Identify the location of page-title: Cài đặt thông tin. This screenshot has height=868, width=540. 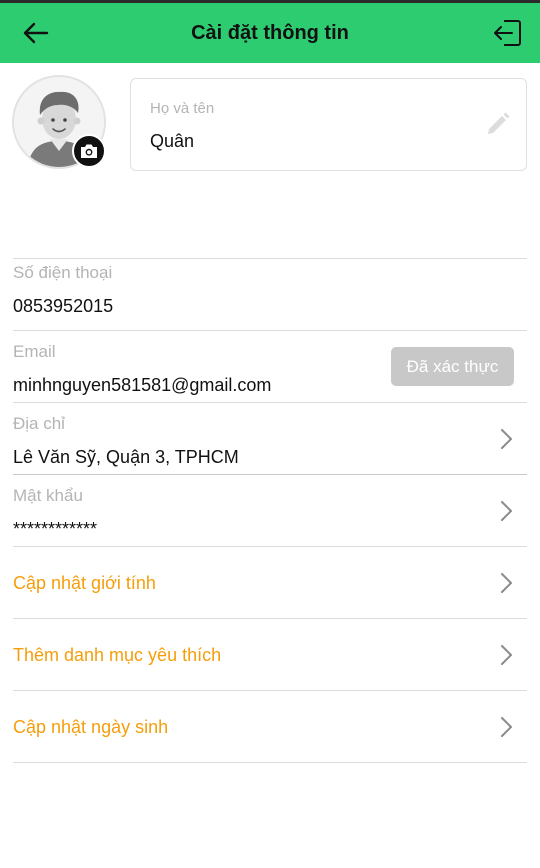
(270, 33).